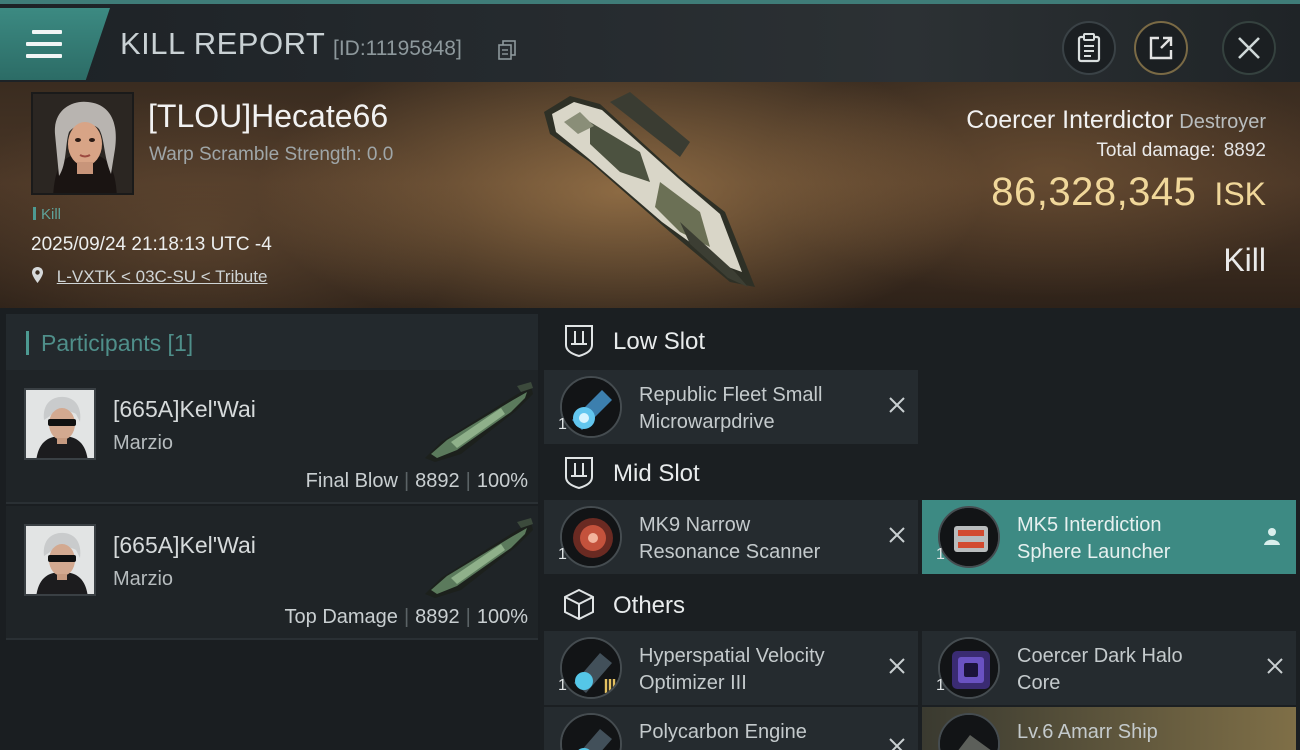  I want to click on total-damage-value: 8892, so click(1244, 150).